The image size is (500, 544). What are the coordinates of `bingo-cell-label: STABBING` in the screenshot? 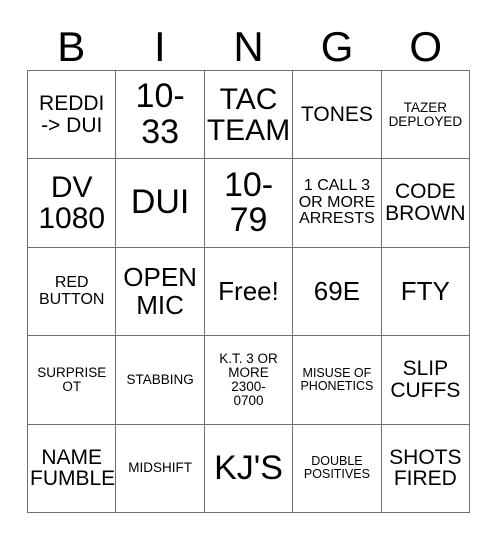 It's located at (160, 379).